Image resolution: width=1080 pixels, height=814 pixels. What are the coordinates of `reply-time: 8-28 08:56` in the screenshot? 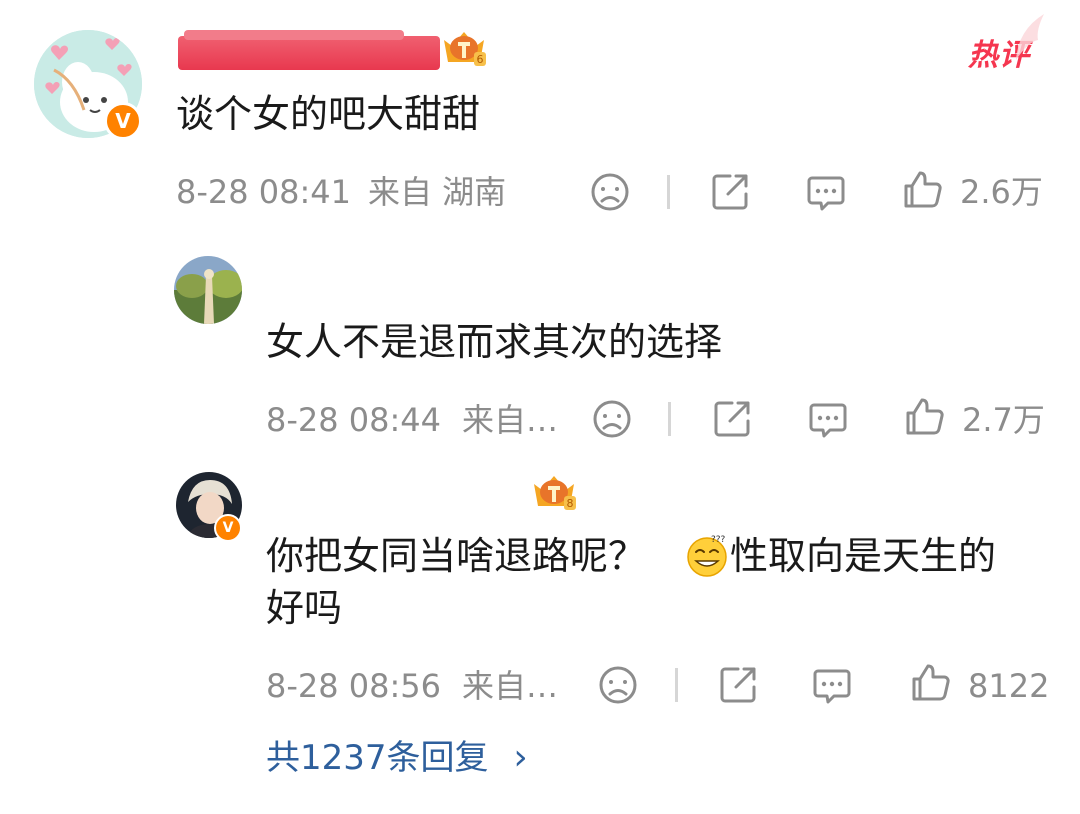 It's located at (354, 686).